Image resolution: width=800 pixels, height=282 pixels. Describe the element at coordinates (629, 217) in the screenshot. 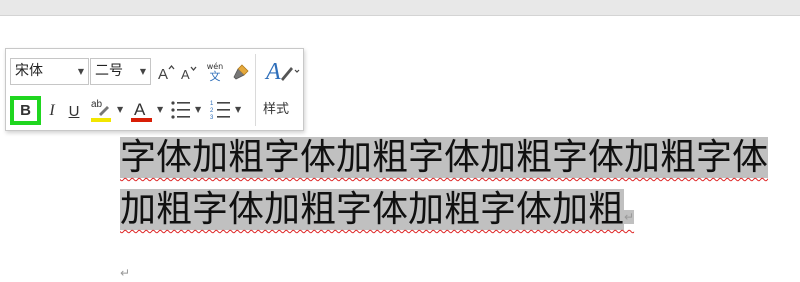

I see `paragraph-mark: ↵` at that location.